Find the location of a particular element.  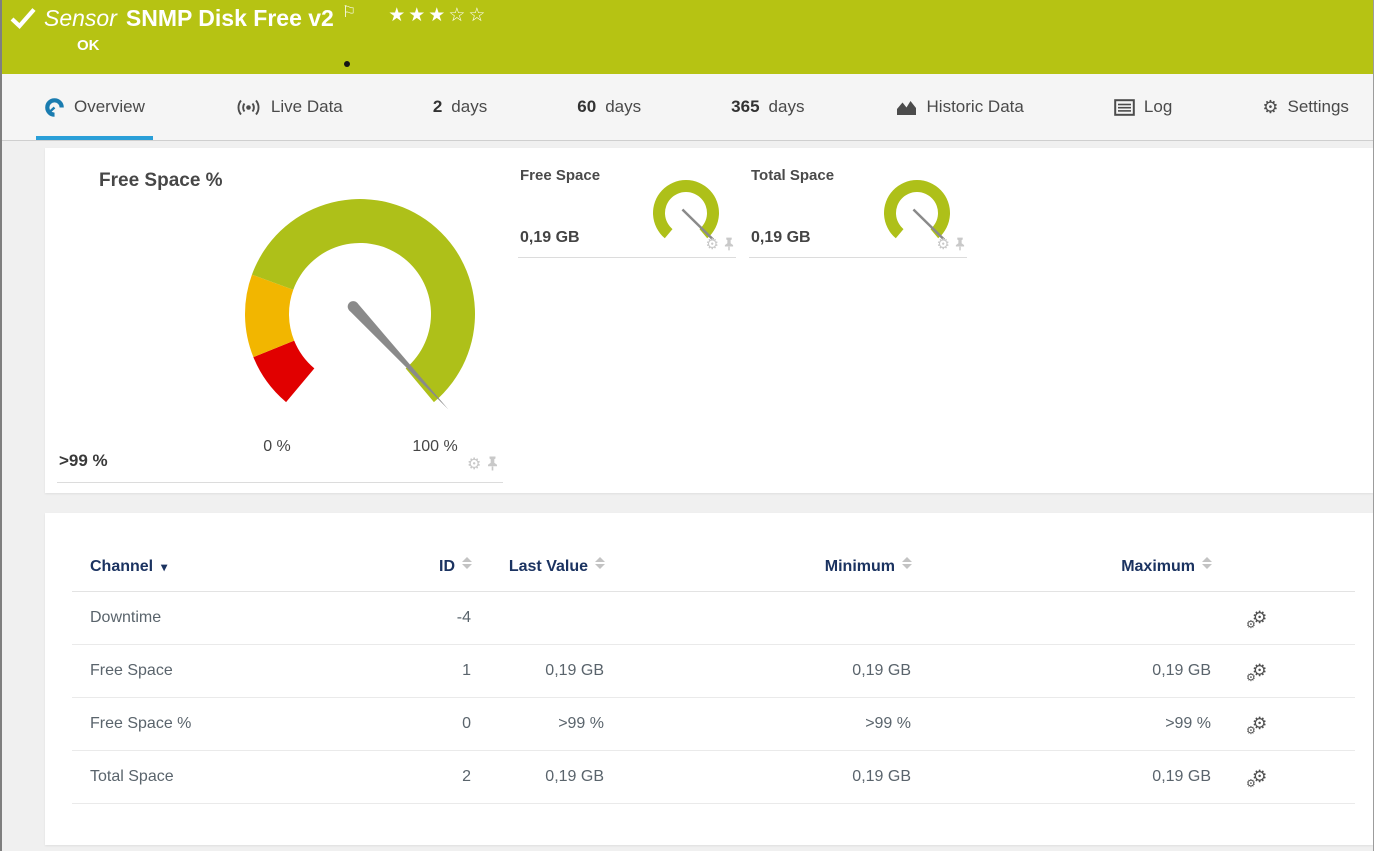

channel-row: Downtime -4 ⚙ ⚙ is located at coordinates (713, 618).